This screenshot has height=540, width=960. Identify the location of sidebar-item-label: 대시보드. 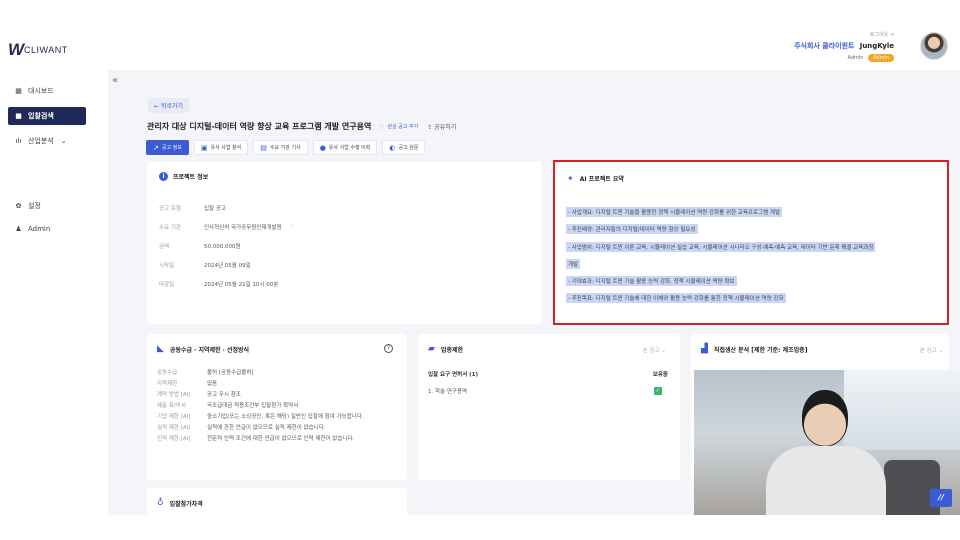
(41, 91).